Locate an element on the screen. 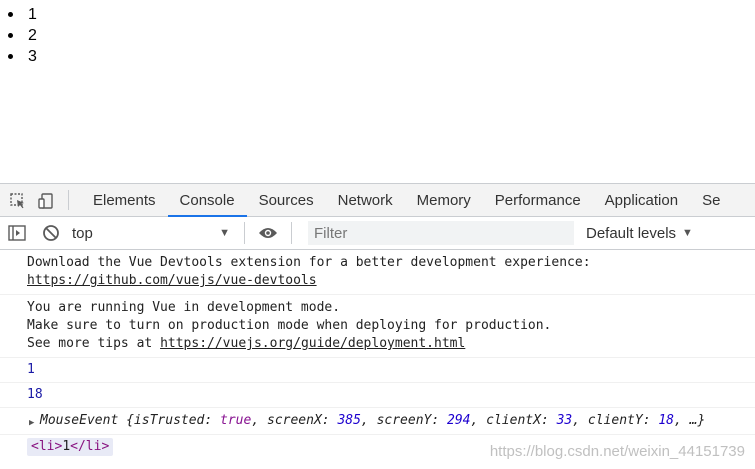 The width and height of the screenshot is (755, 469). log-levels-dropdown: Default levels ▼ is located at coordinates (639, 233).